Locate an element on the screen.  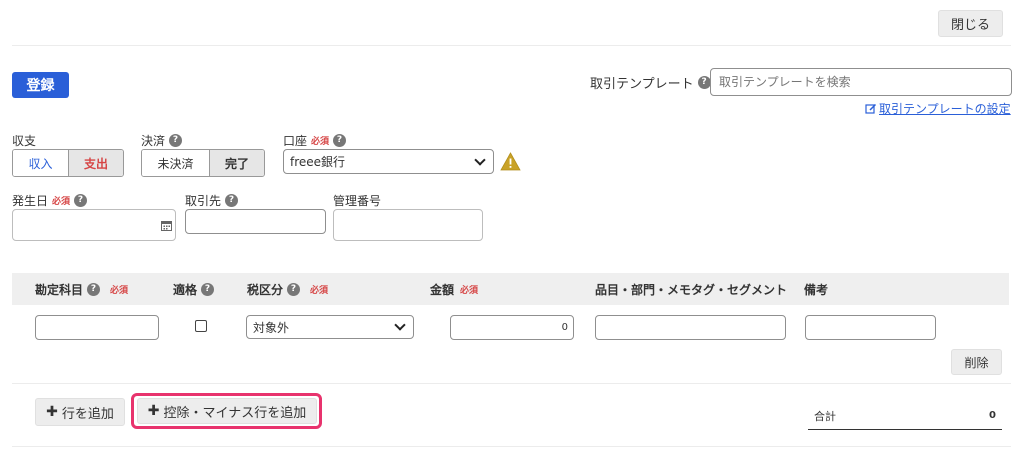
account-select: freee銀行 is located at coordinates (388, 161).